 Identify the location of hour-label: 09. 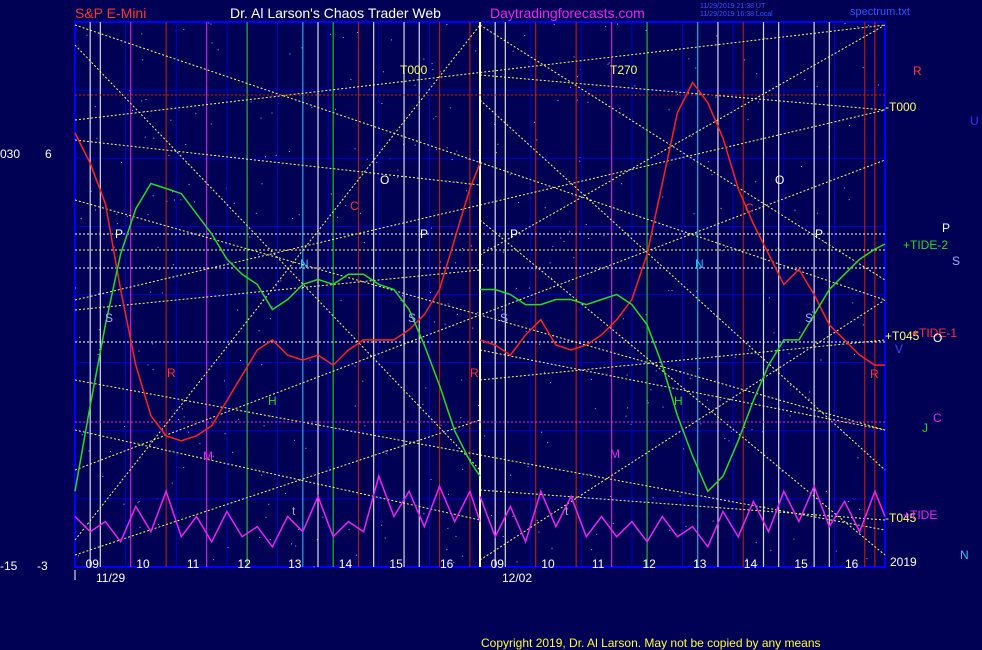
(93, 564).